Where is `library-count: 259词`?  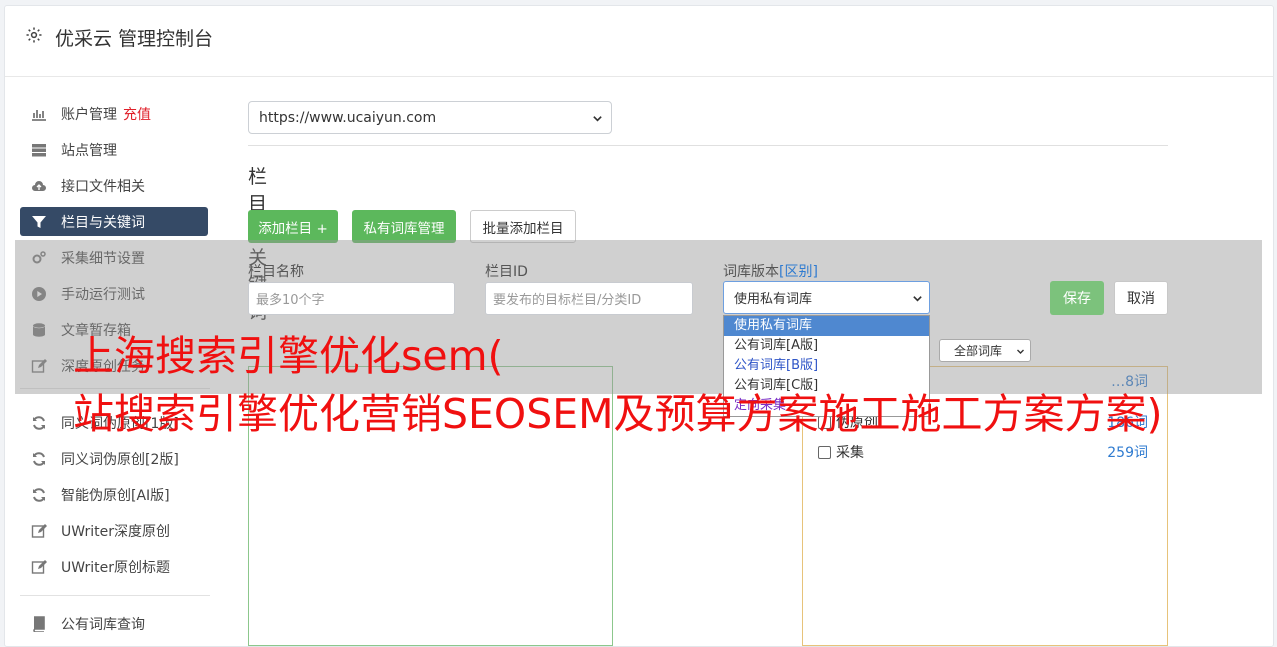
library-count: 259词 is located at coordinates (1127, 453).